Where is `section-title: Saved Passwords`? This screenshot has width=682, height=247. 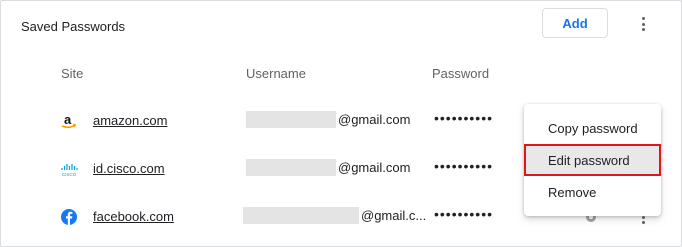
section-title: Saved Passwords is located at coordinates (73, 26).